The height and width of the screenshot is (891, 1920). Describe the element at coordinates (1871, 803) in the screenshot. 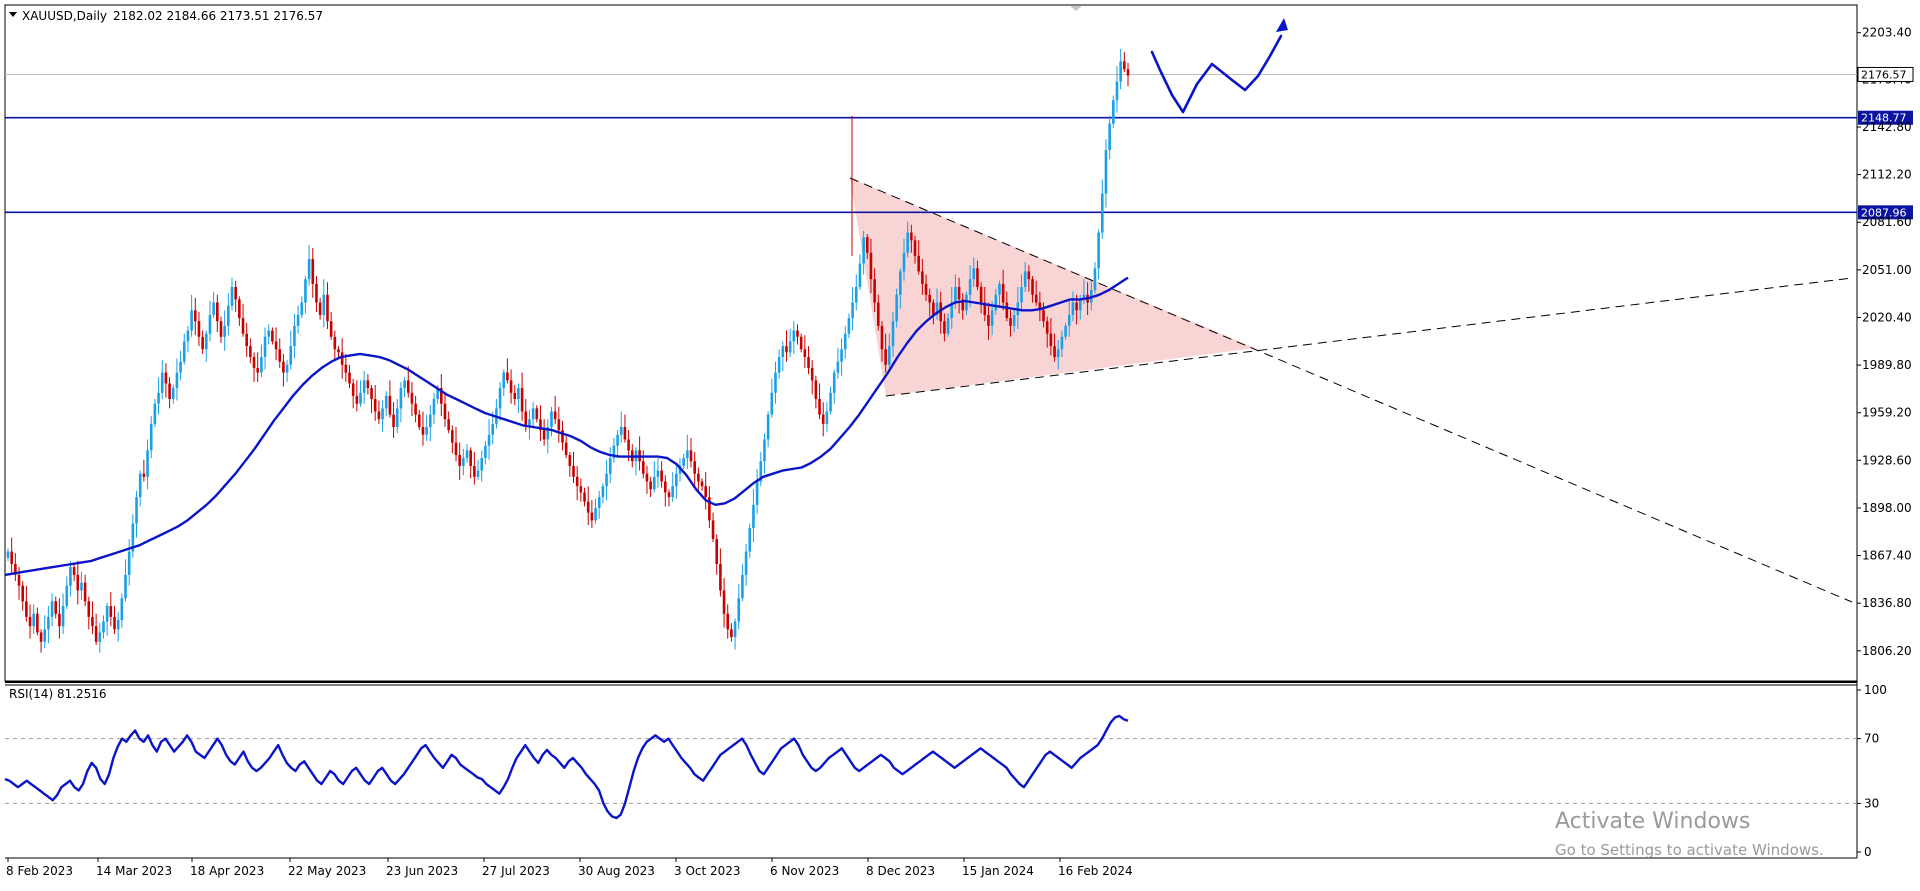

I see `rsi-tick-label: 30` at that location.